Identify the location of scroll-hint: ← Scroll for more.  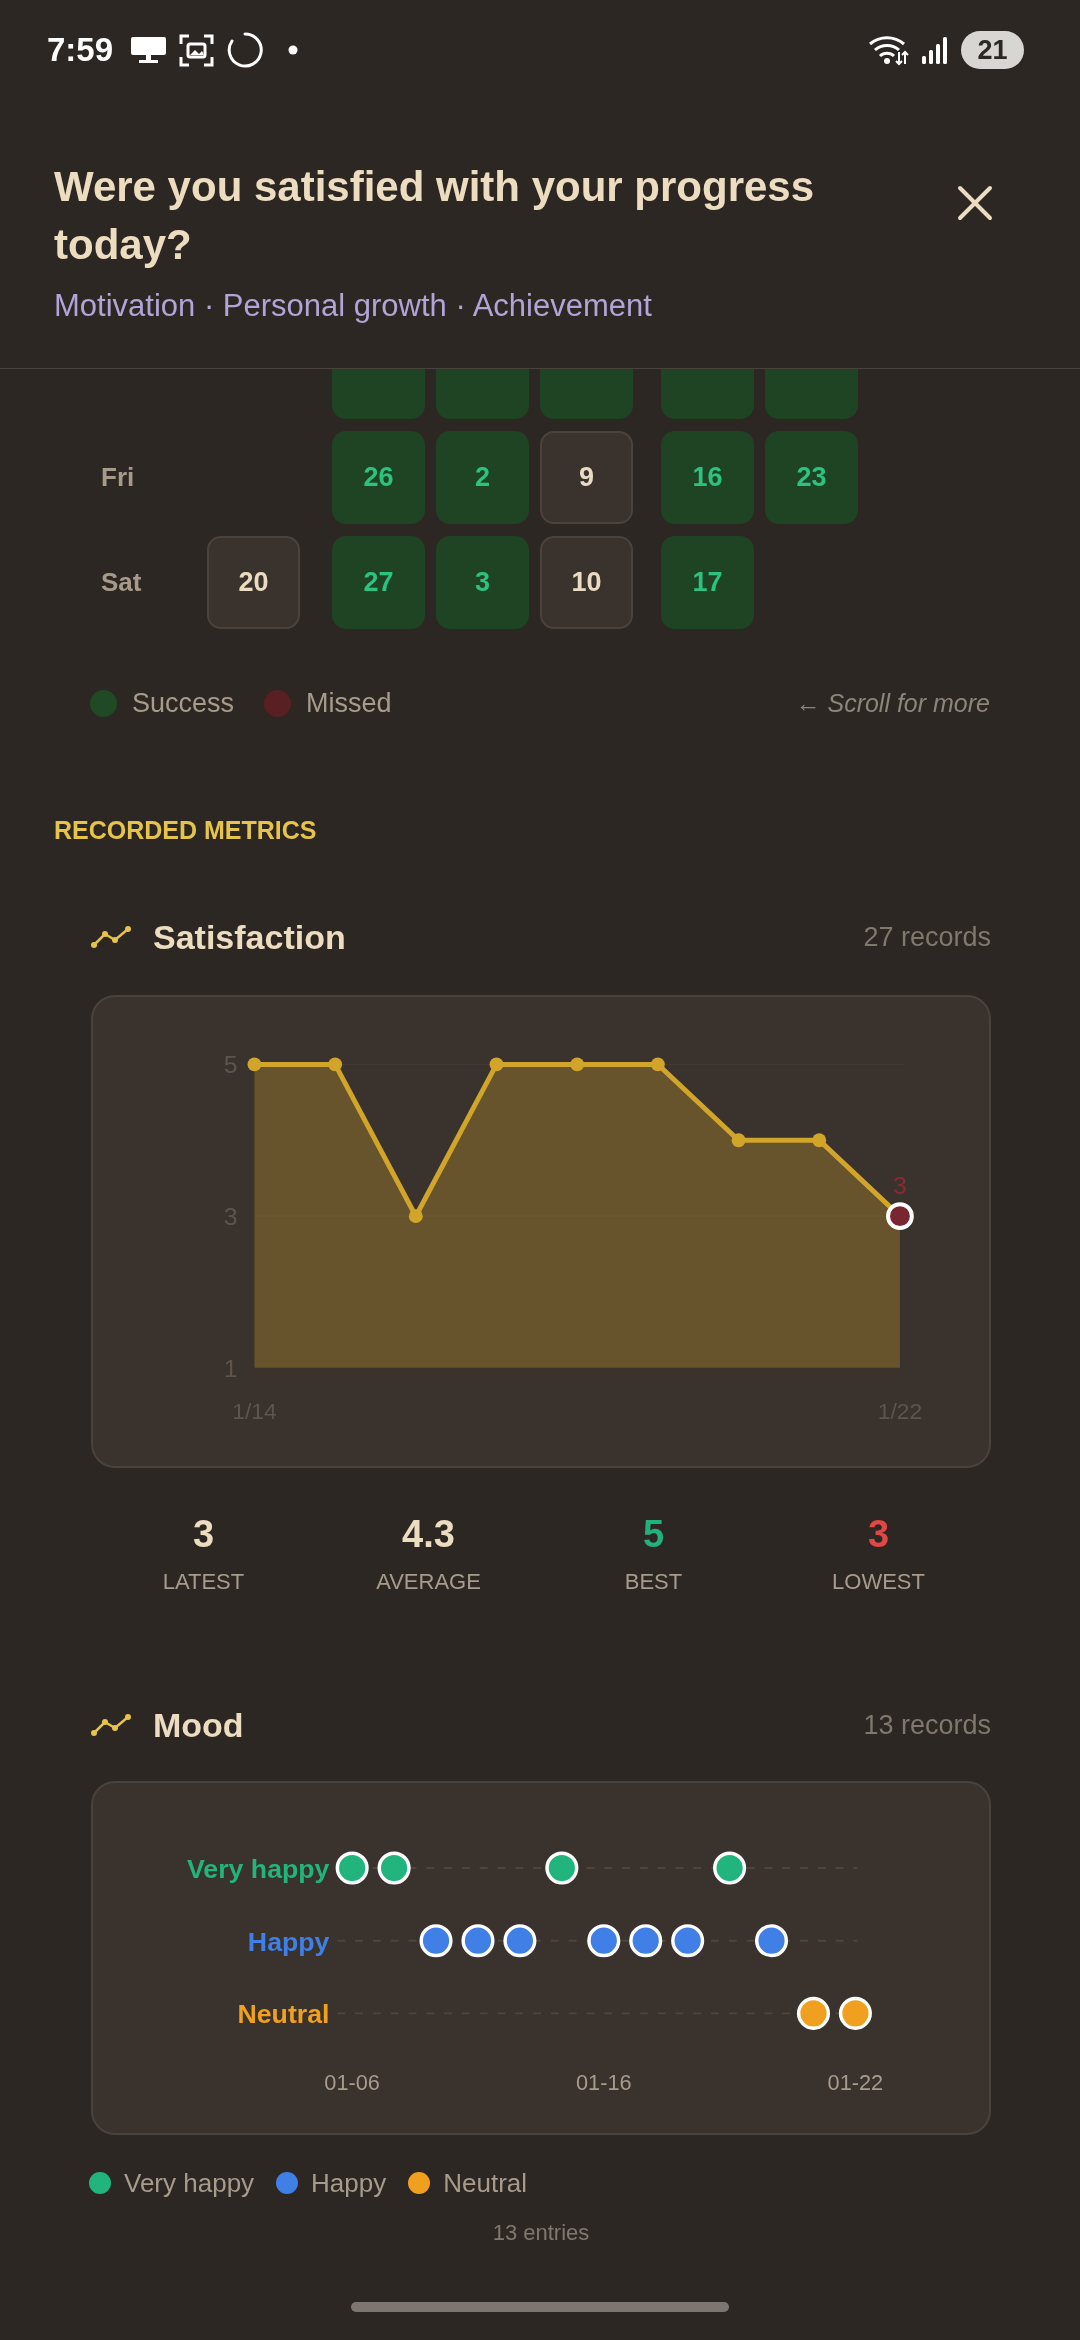
(892, 703).